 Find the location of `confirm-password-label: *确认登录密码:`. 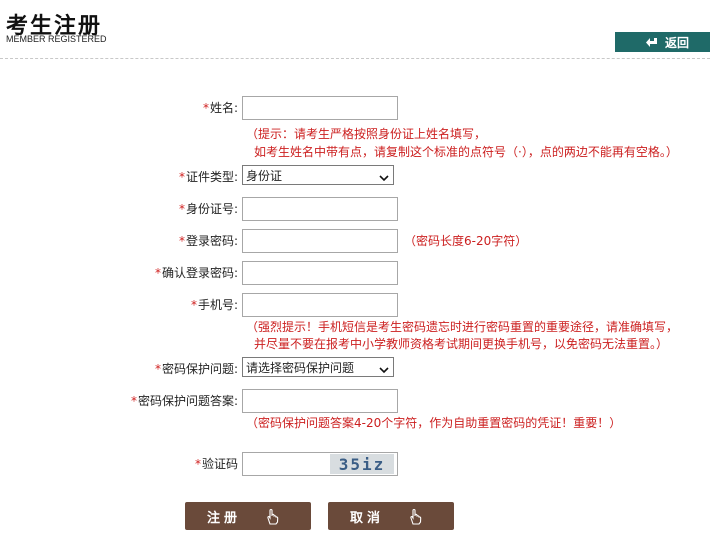

confirm-password-label: *确认登录密码: is located at coordinates (196, 273).